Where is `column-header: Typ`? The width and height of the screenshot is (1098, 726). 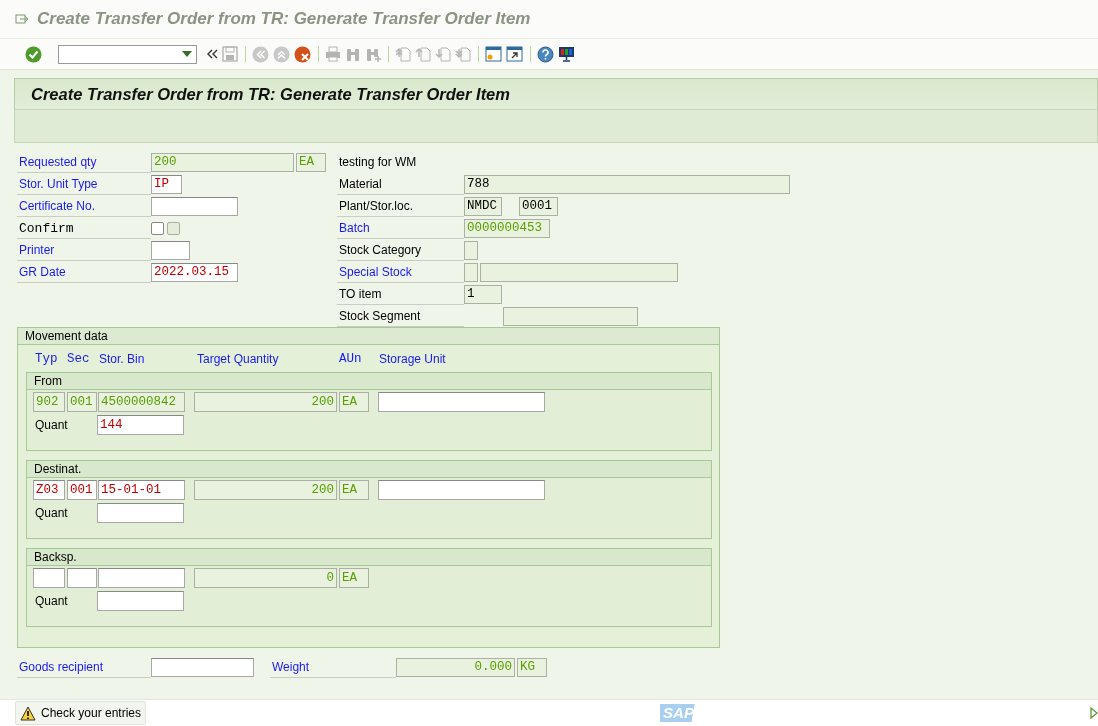
column-header: Typ is located at coordinates (47, 358).